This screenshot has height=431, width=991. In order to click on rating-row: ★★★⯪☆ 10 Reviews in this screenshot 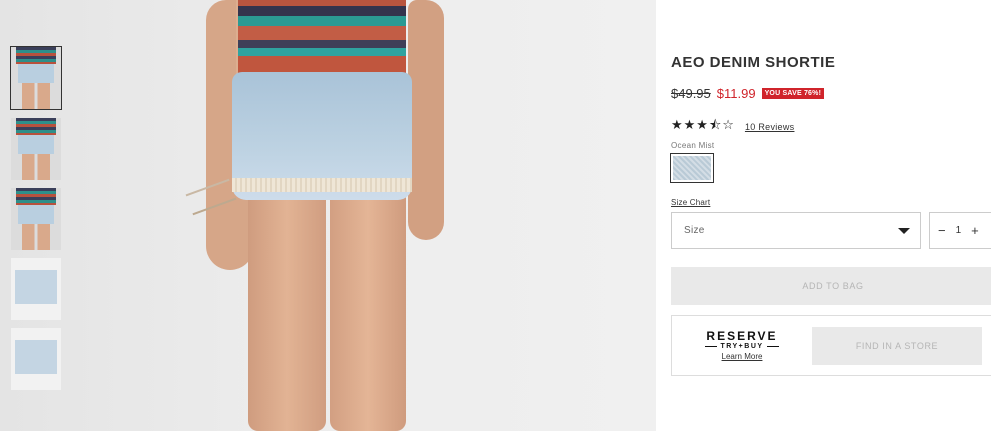, I will do `click(732, 127)`.